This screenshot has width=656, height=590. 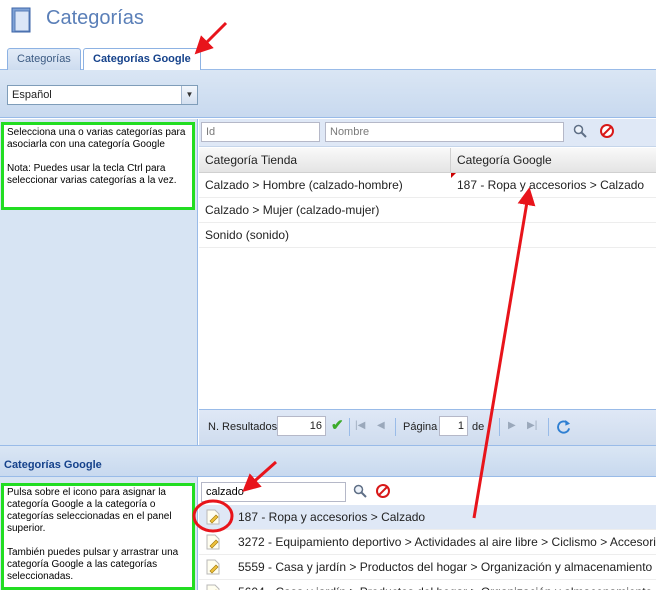 I want to click on check-icon: ✔, so click(x=337, y=426).